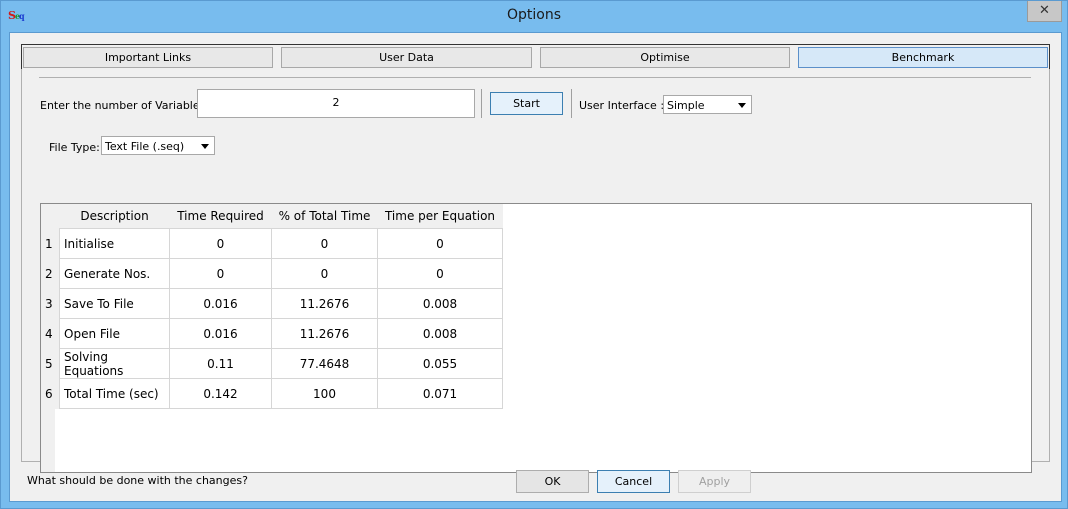  What do you see at coordinates (50, 363) in the screenshot?
I see `row-number: 5` at bounding box center [50, 363].